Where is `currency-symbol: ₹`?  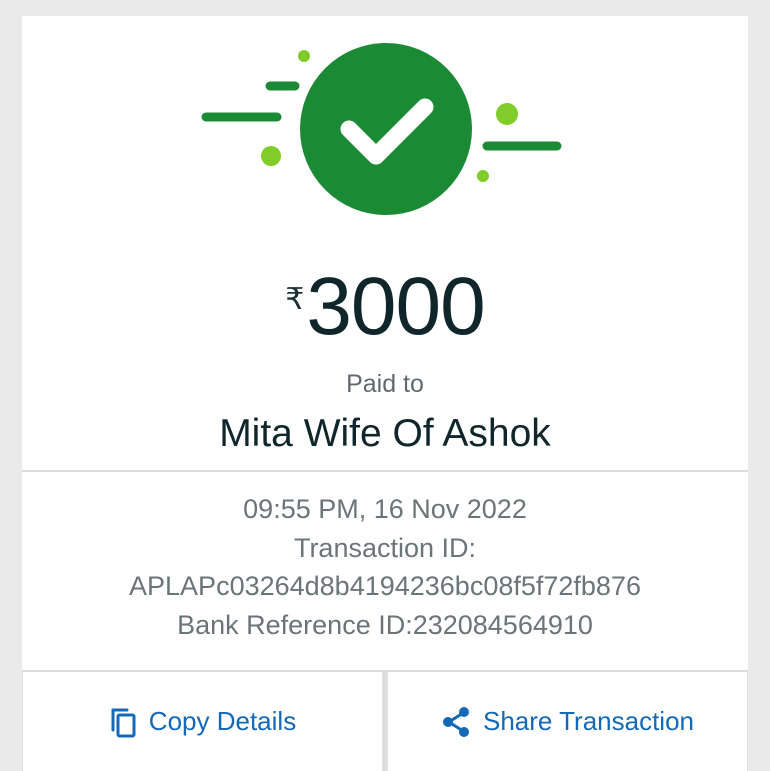
currency-symbol: ₹ is located at coordinates (295, 299).